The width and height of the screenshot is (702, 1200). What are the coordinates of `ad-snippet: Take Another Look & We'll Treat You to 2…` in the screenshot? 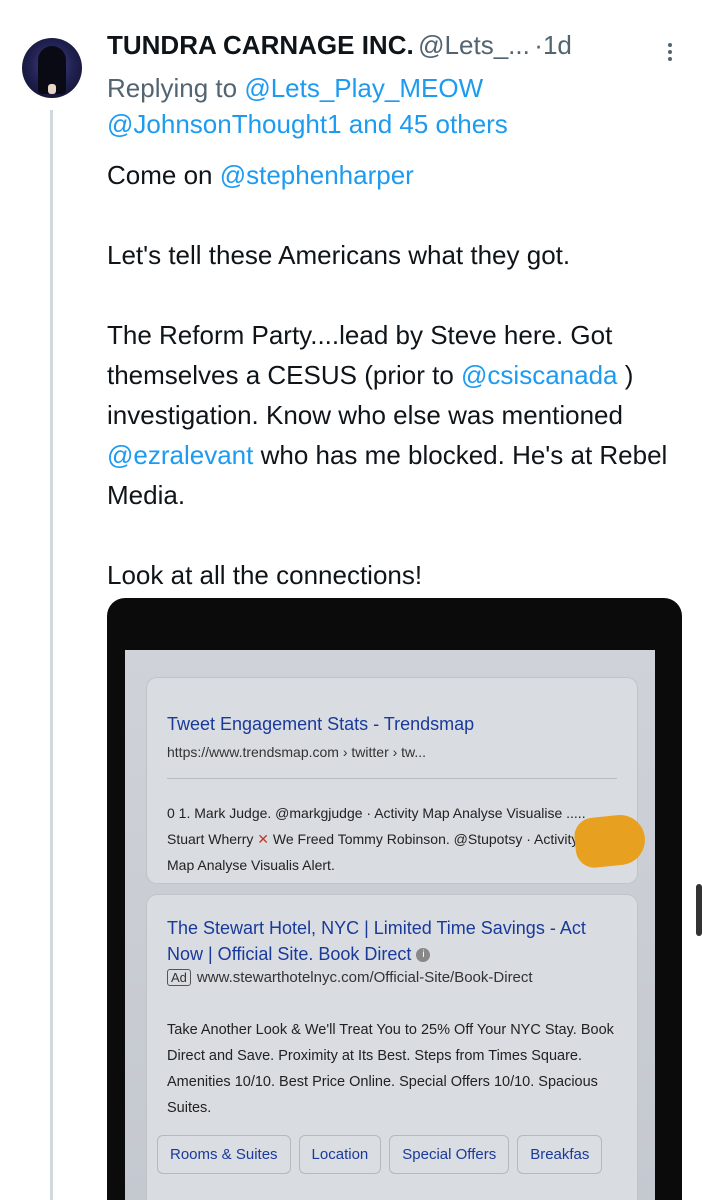 It's located at (390, 1069).